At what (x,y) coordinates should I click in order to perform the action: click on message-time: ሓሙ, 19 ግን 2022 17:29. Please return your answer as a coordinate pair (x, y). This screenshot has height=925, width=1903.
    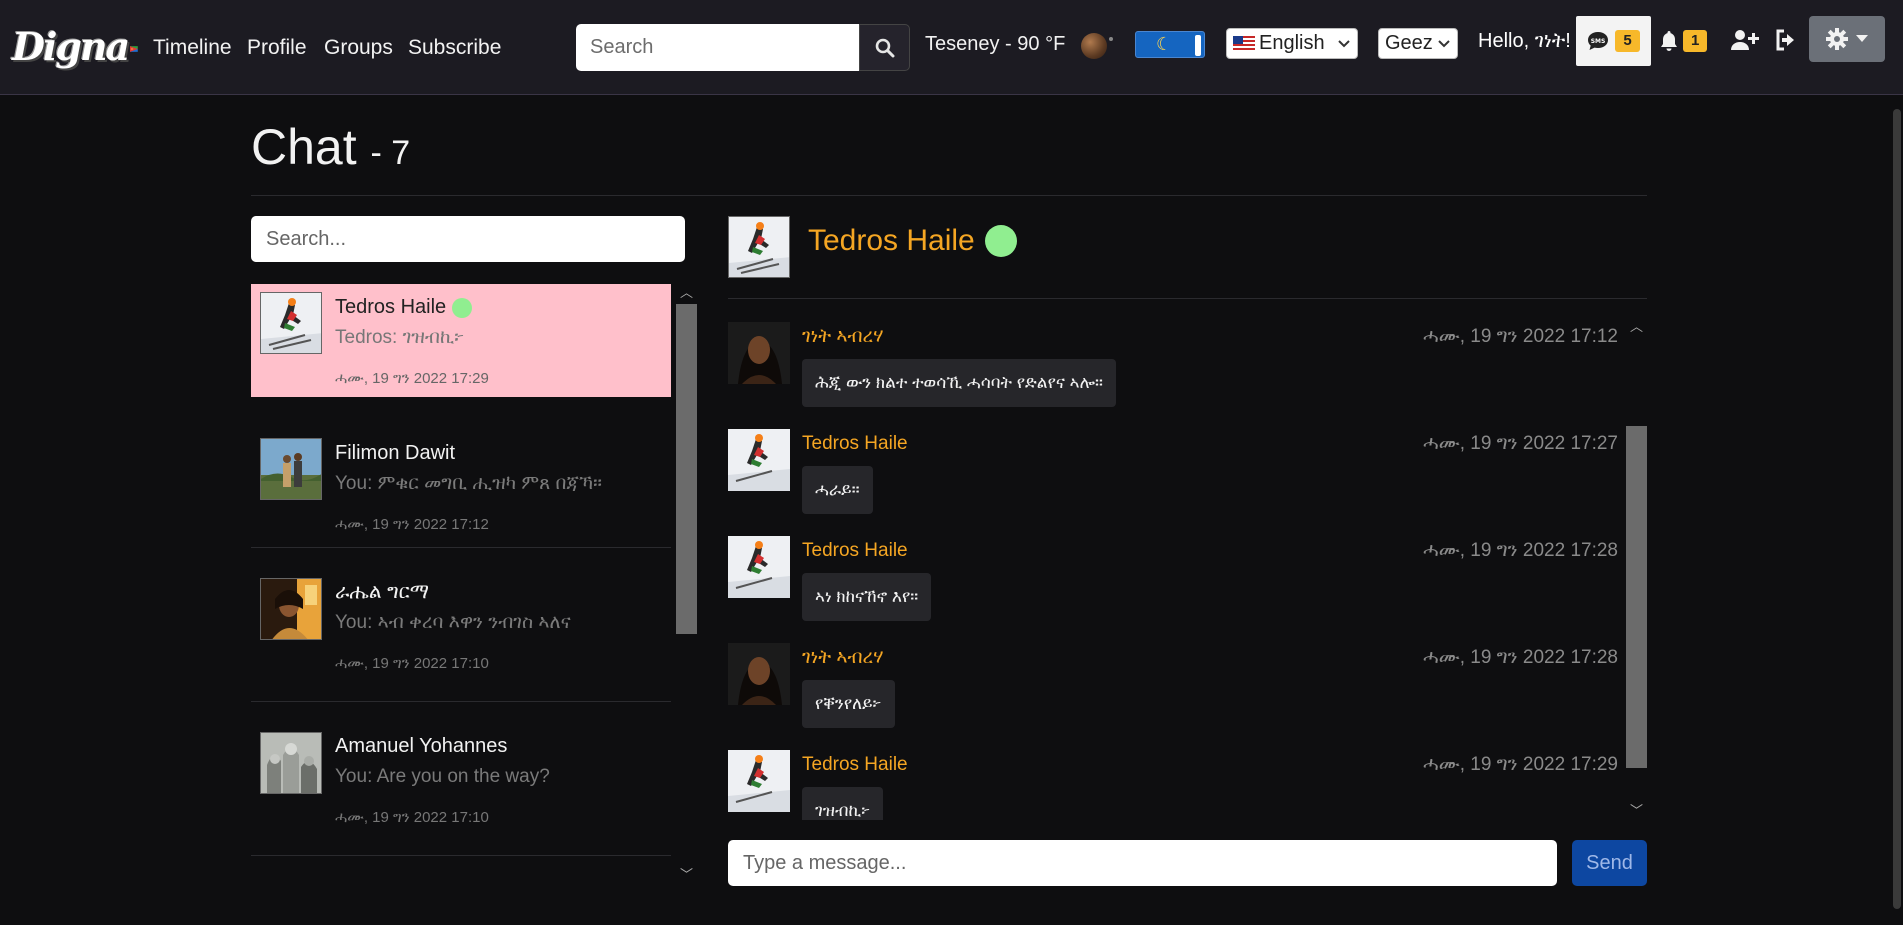
    Looking at the image, I should click on (1520, 764).